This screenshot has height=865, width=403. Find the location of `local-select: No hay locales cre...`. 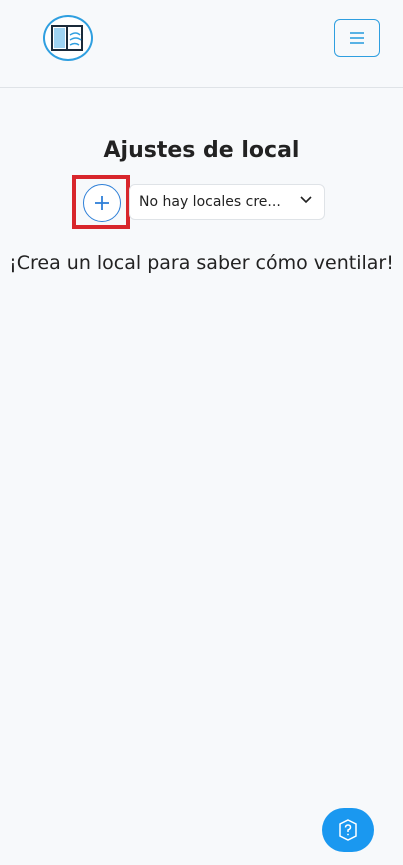

local-select: No hay locales cre... is located at coordinates (227, 202).